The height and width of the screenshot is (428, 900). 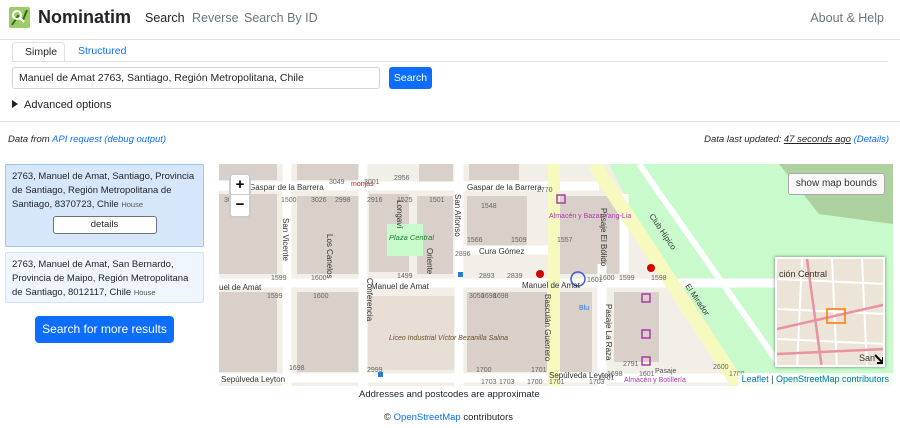 I want to click on zoom-out-button: −, so click(x=240, y=205).